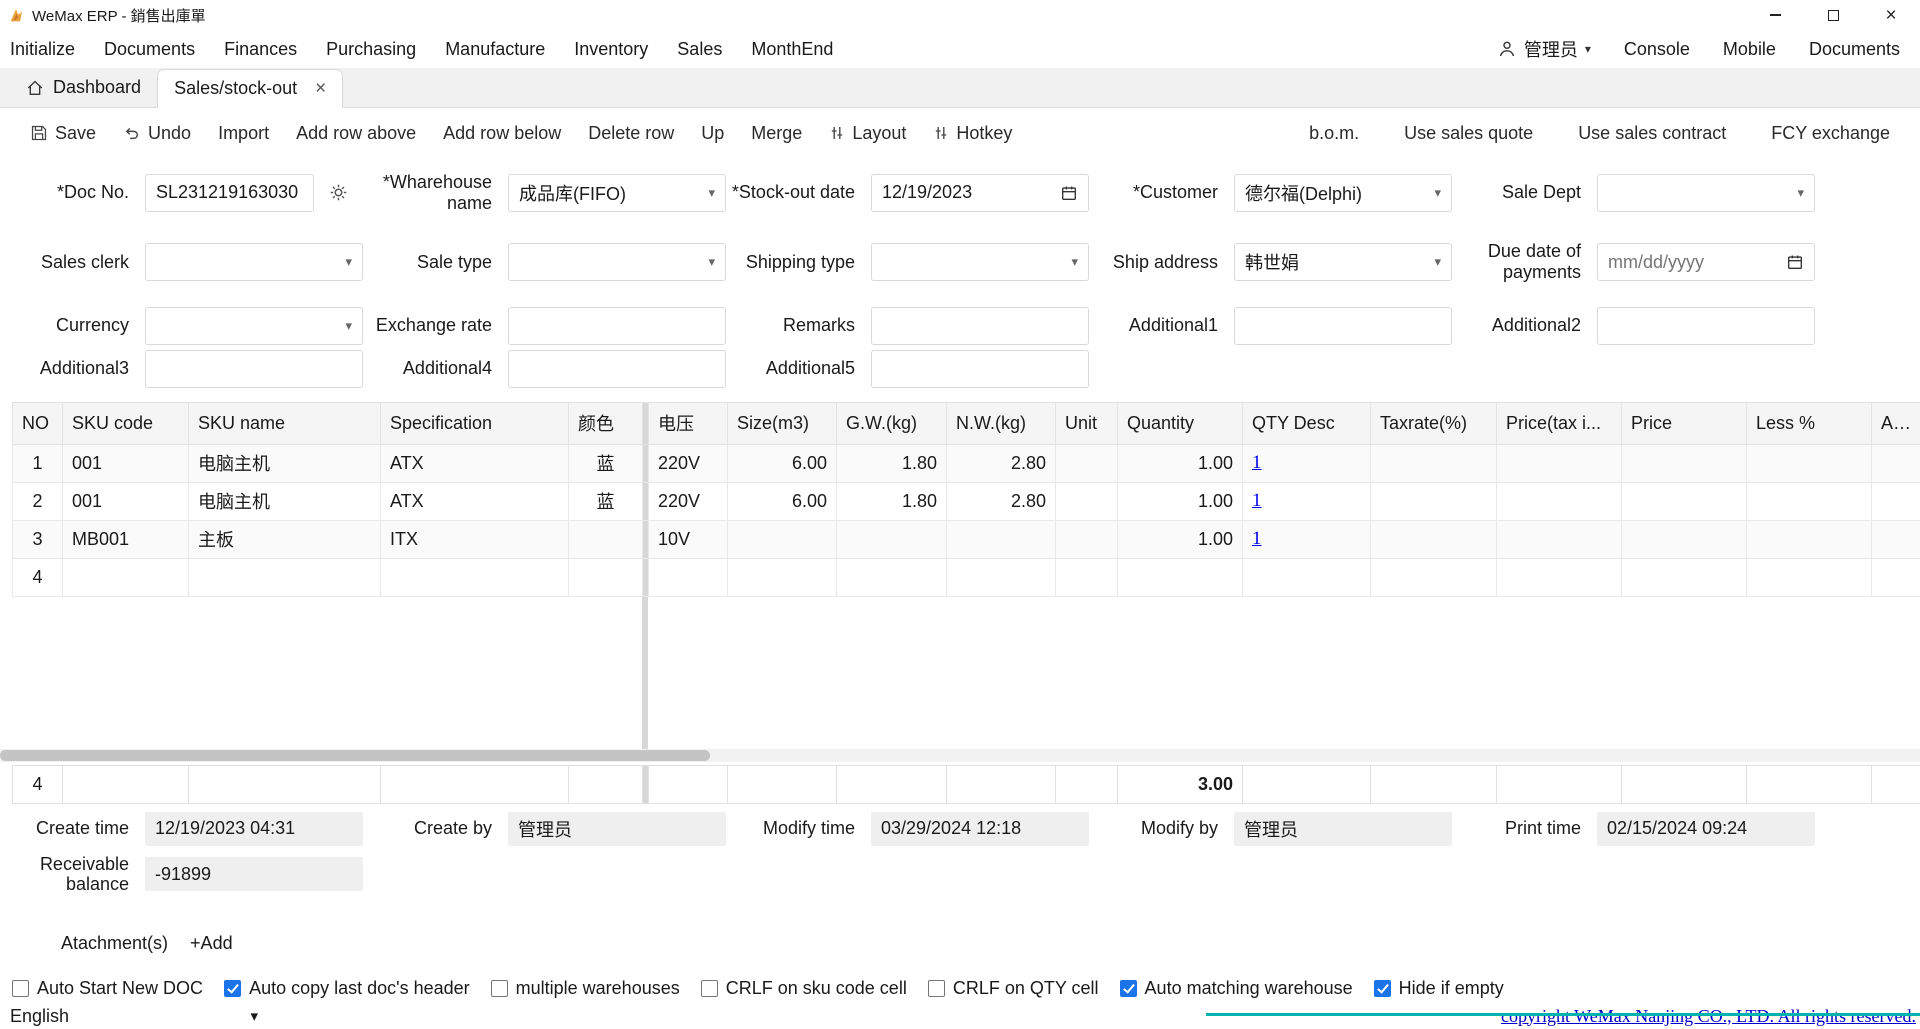 The width and height of the screenshot is (1920, 1029). What do you see at coordinates (254, 326) in the screenshot?
I see `currency-select: ▾` at bounding box center [254, 326].